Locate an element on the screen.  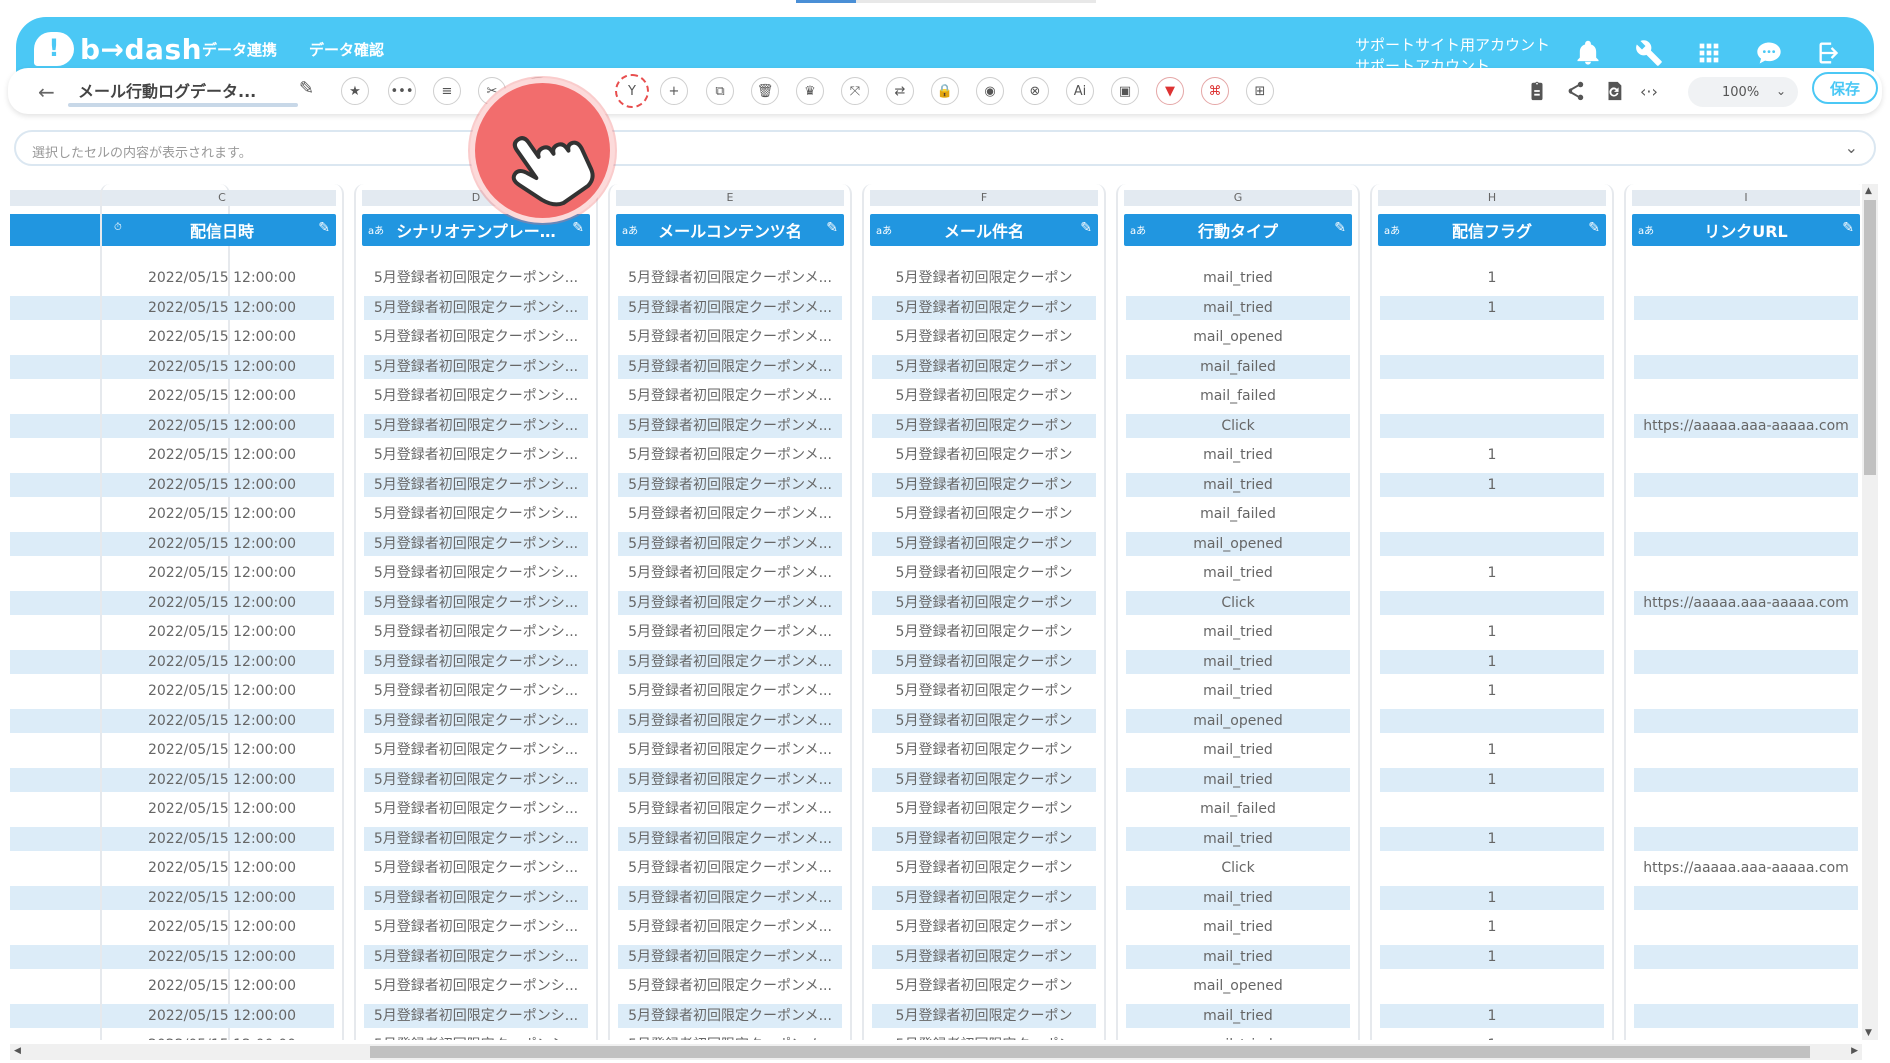
favorite-tool-button: ★ is located at coordinates (355, 91).